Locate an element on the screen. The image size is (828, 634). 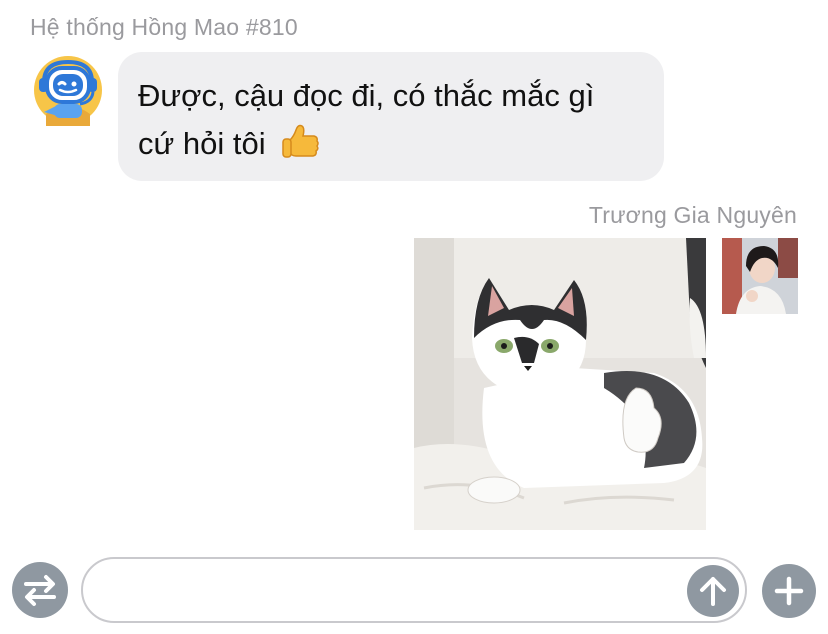
message-line-1: Được, cậu đọc đi, có thắc mắc gì is located at coordinates (366, 95).